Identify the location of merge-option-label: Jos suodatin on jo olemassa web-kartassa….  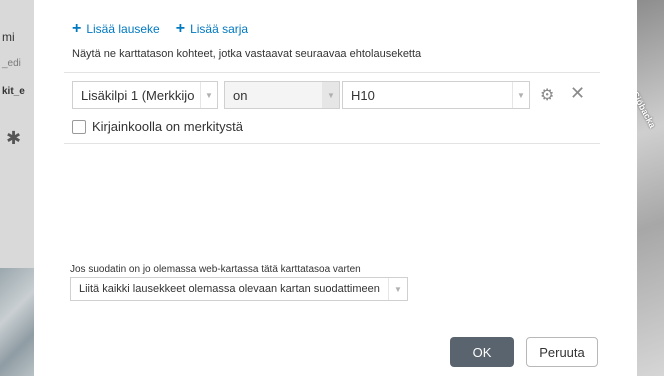
(215, 269).